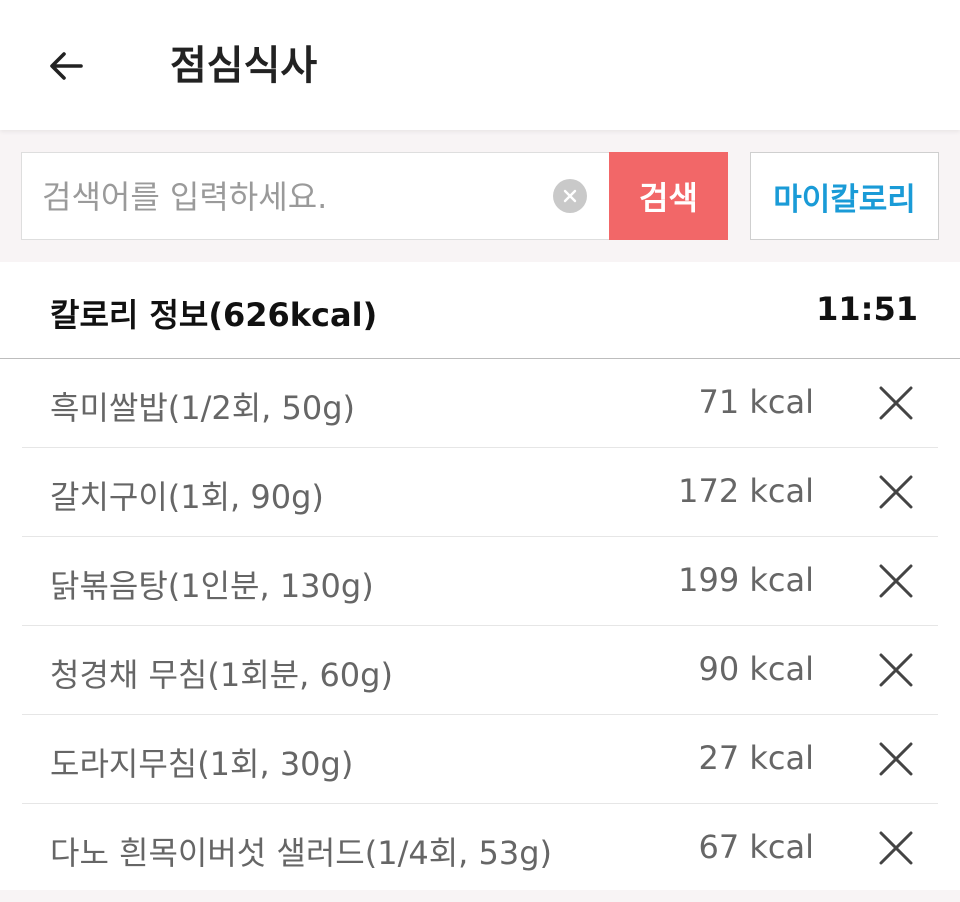  I want to click on search-bar: 검색 마이칼로리, so click(480, 196).